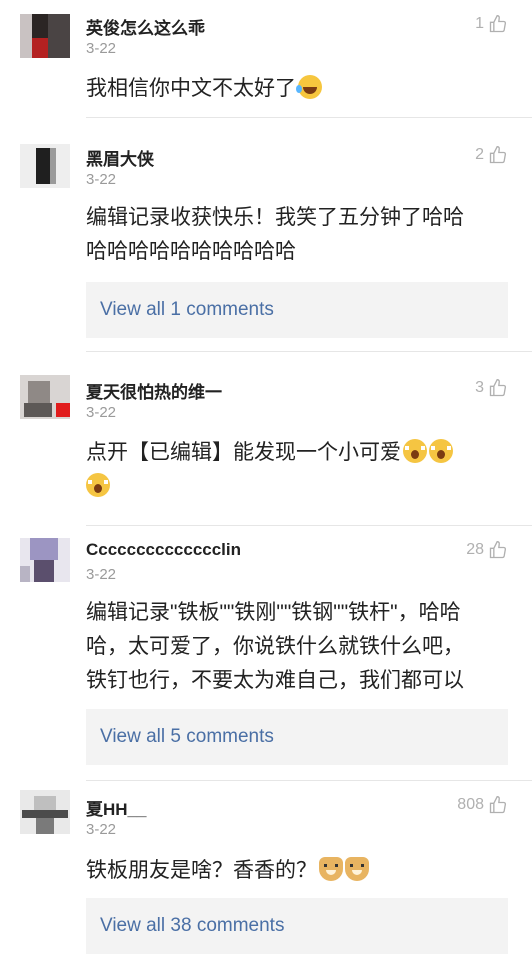 The height and width of the screenshot is (968, 532). Describe the element at coordinates (296, 235) in the screenshot. I see `comment-text: 编辑记录收获快乐！我笑了五分钟了哈哈 哈哈哈哈哈哈哈哈哈哈` at that location.